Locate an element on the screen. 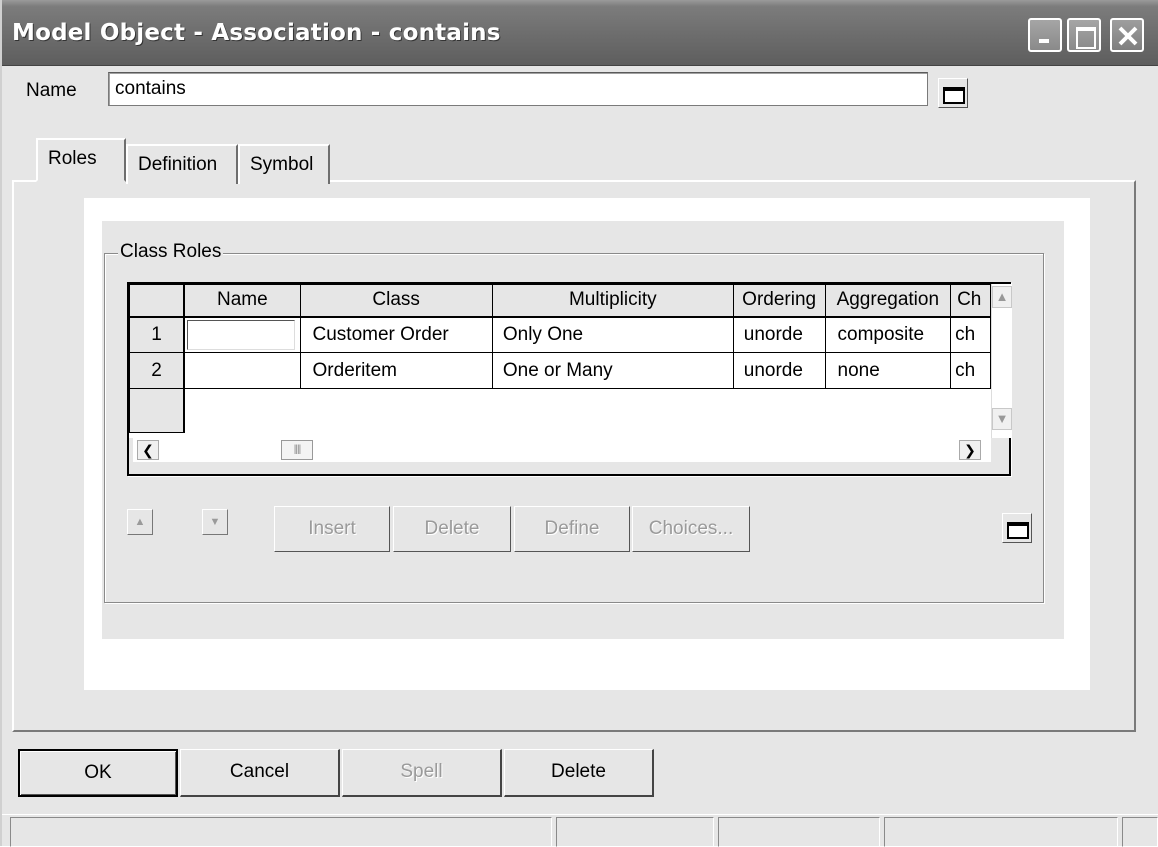 The image size is (1158, 847). move-down-button: ▼ is located at coordinates (215, 522).